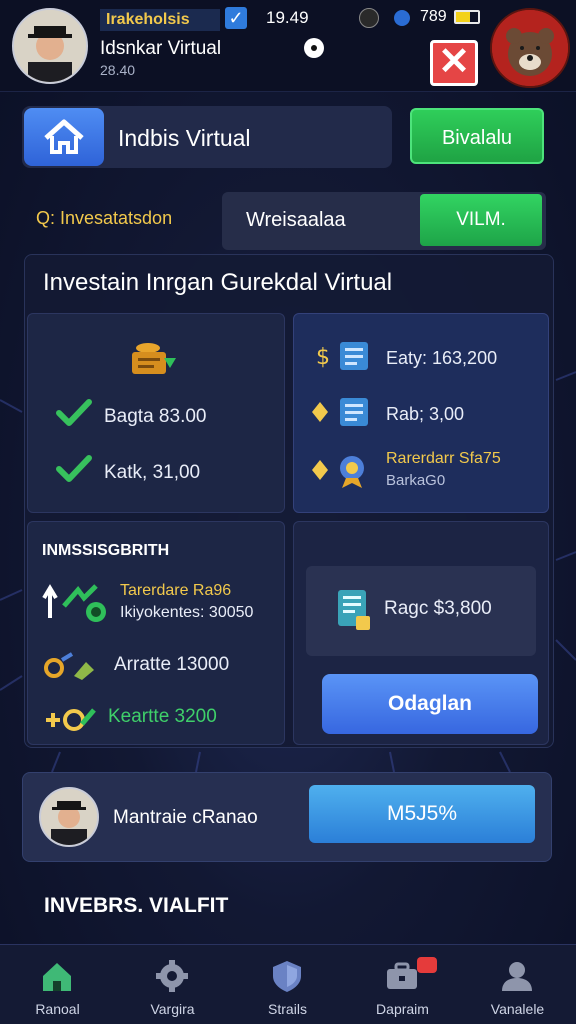 This screenshot has width=576, height=1024. What do you see at coordinates (236, 18) in the screenshot?
I see `verified-check-icon: ✓` at bounding box center [236, 18].